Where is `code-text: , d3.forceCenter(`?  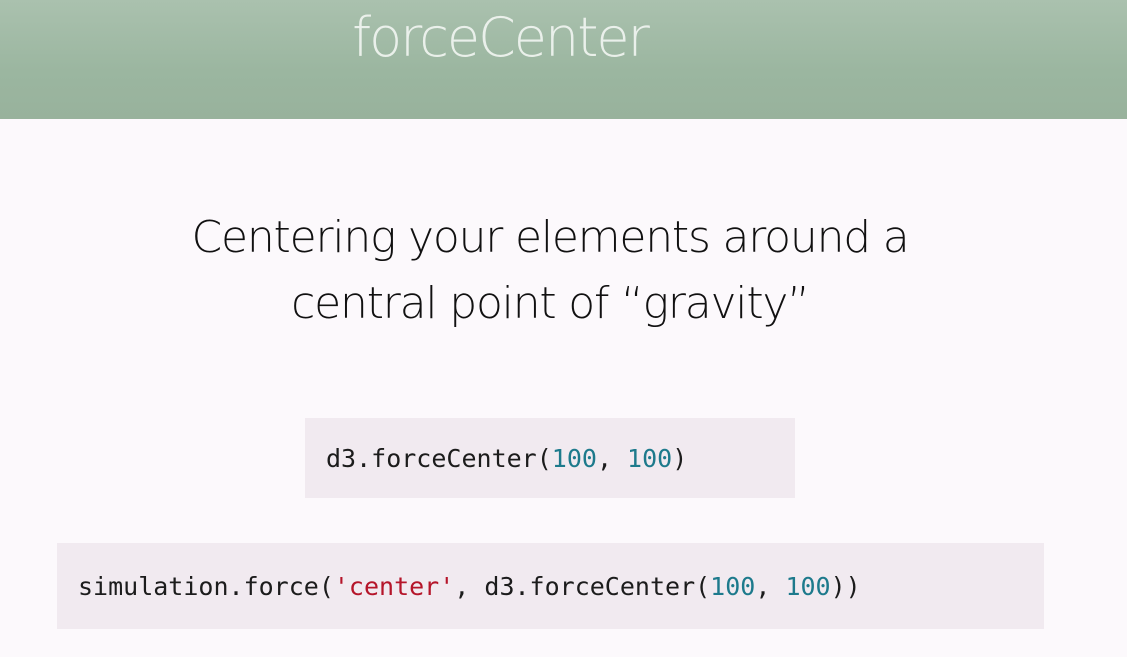
code-text: , d3.forceCenter( is located at coordinates (582, 586).